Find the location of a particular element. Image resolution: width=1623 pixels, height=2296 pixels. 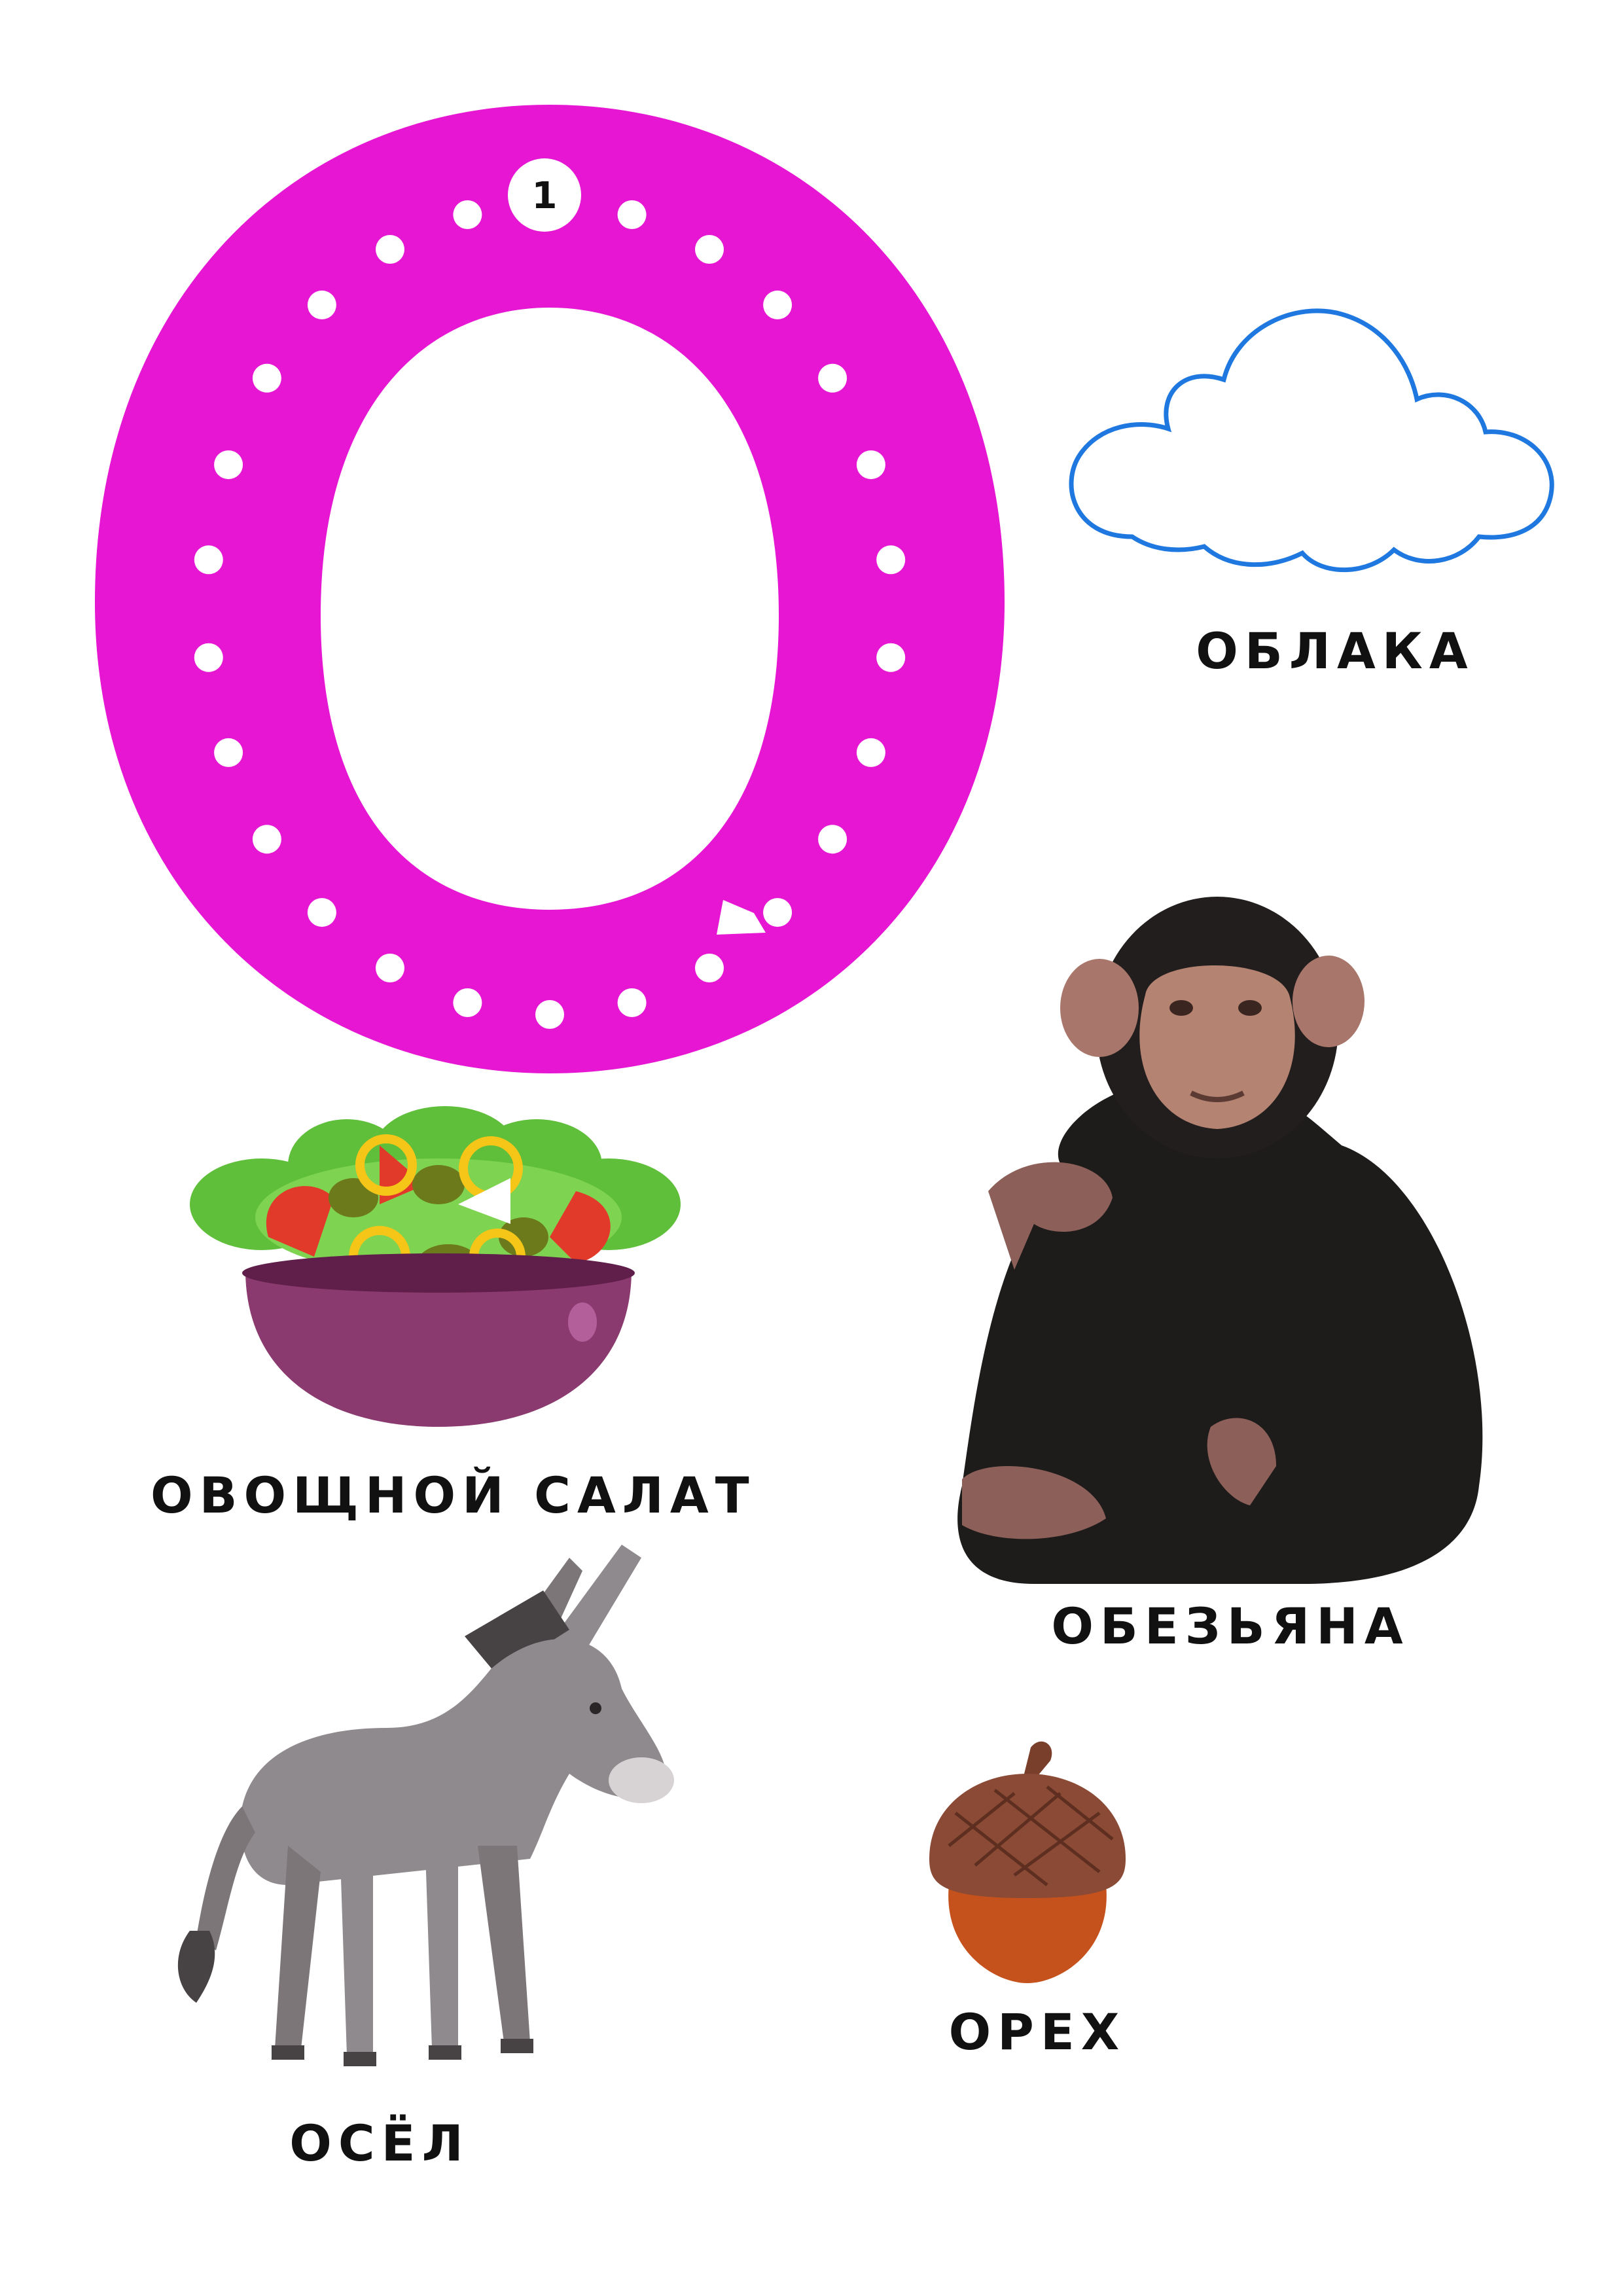

cloud-outline-icon is located at coordinates (1311, 440).